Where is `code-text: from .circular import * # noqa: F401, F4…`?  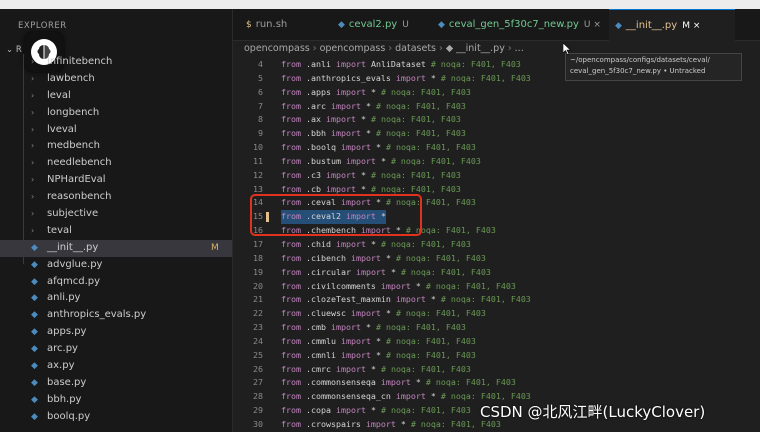 code-text: from .circular import * # noqa: F401, F4… is located at coordinates (386, 273).